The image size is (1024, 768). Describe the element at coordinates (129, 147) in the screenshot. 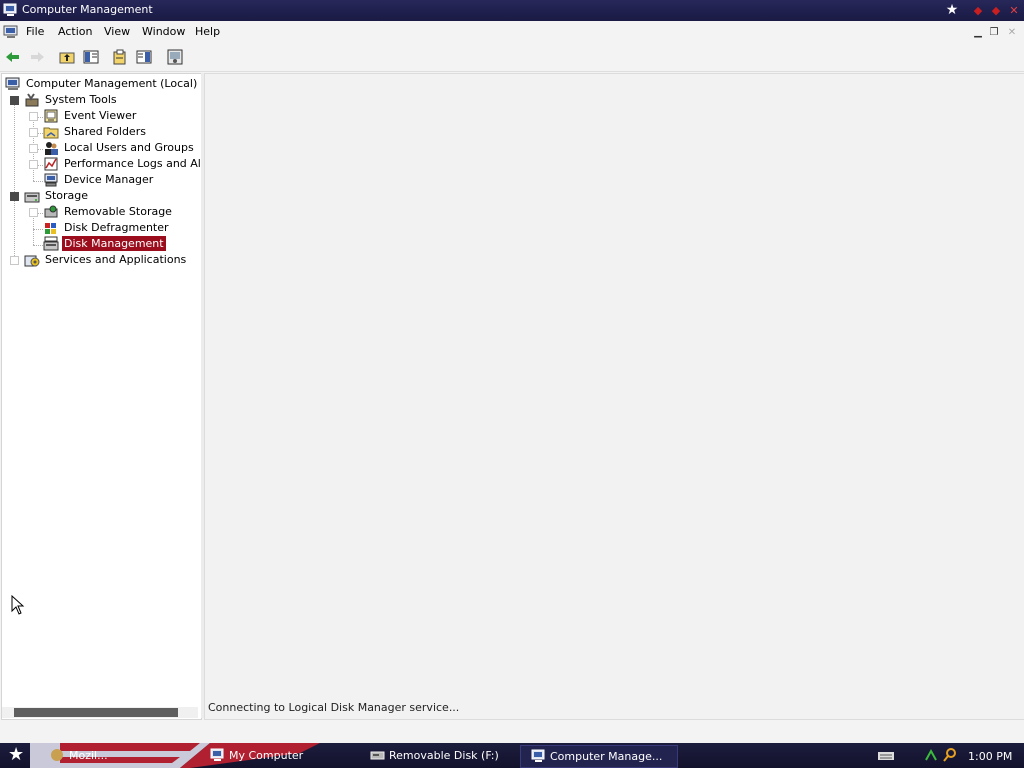

I see `tree-label: Local Users and Groups` at that location.